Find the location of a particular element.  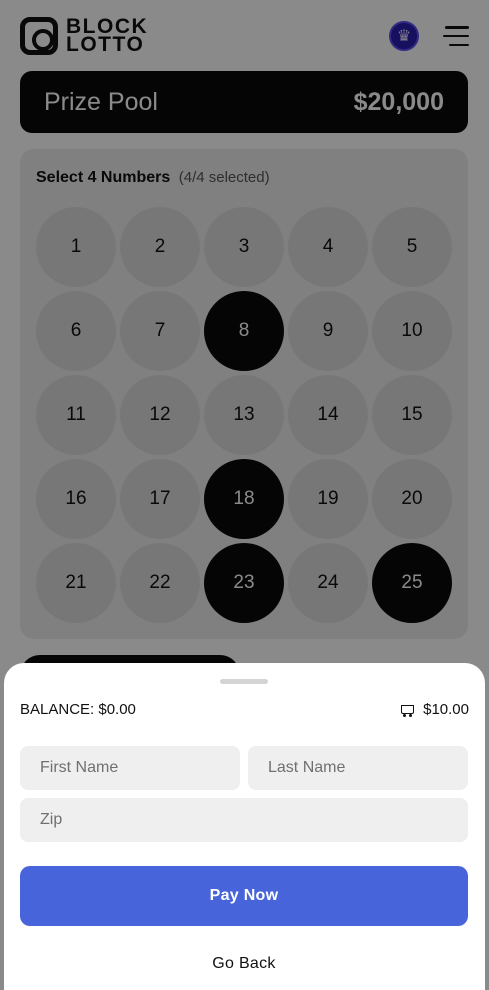

sheet-summary: BALANCE: $0.00 $10.00 is located at coordinates (244, 709).